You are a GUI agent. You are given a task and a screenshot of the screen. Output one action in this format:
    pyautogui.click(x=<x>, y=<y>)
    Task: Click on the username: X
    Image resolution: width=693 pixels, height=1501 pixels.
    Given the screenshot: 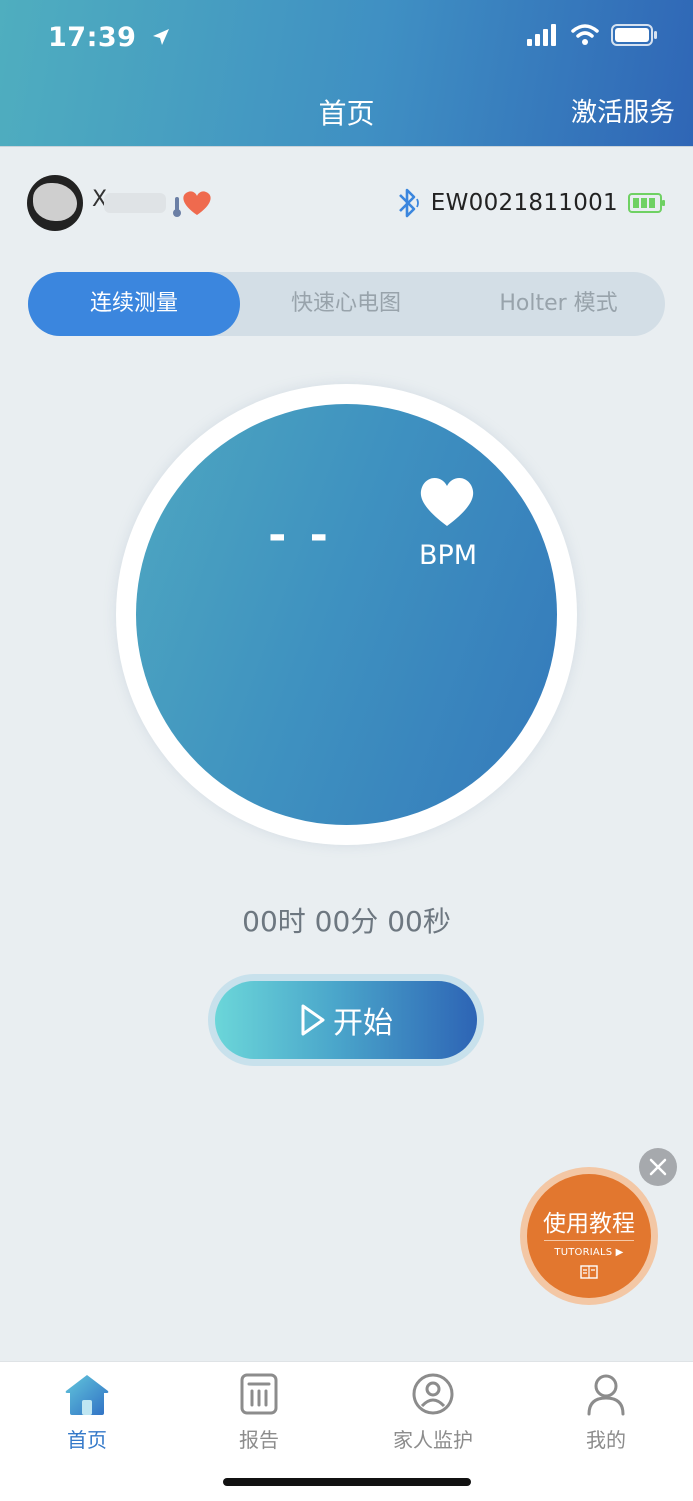 What is the action you would take?
    pyautogui.click(x=129, y=202)
    